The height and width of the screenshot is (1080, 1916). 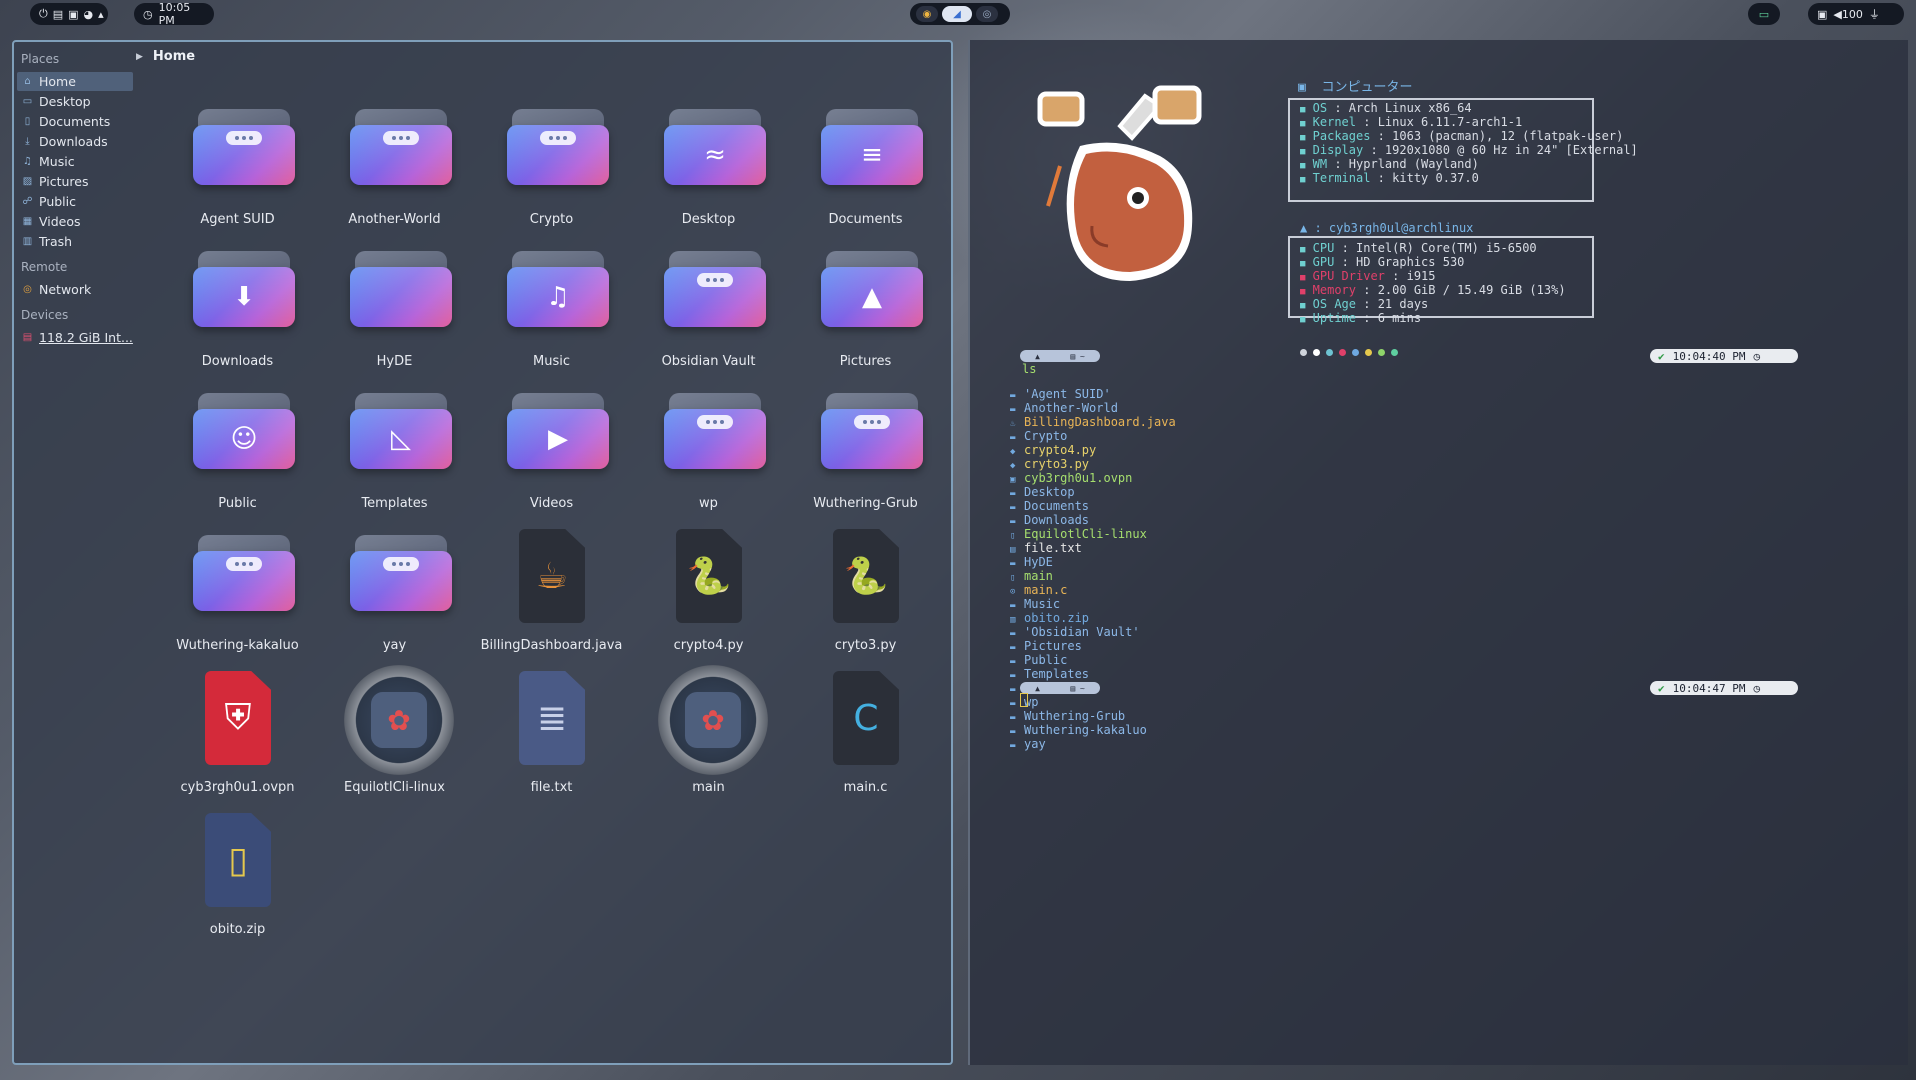 I want to click on java-file-icon: ☕, so click(x=552, y=576).